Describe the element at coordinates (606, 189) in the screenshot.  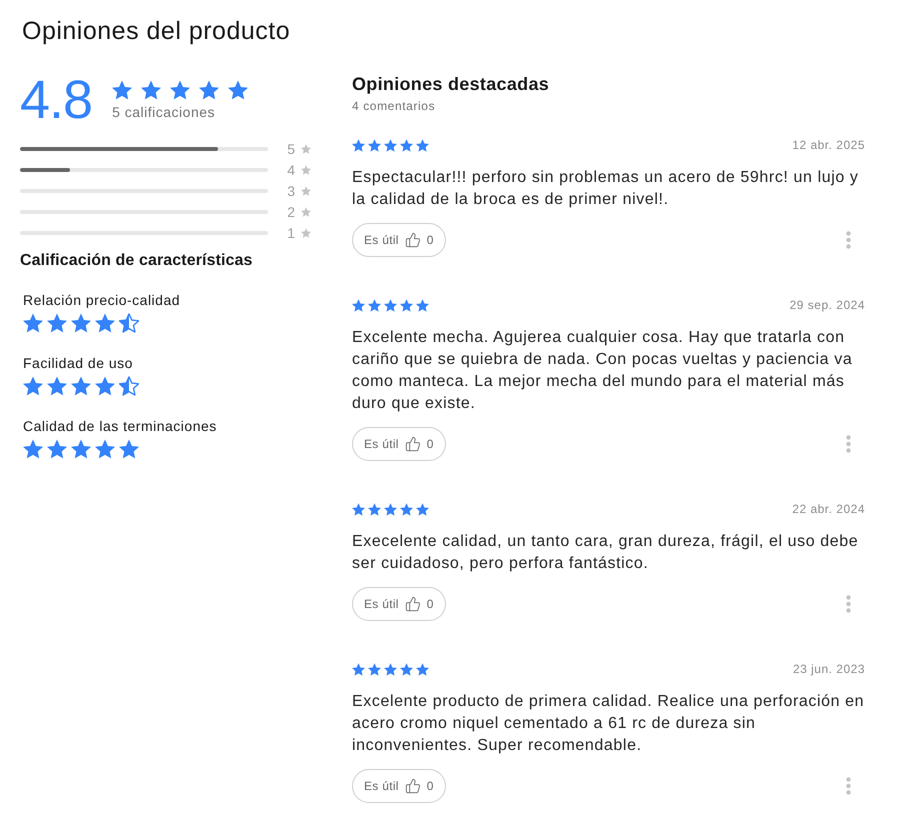
I see `review-text: Espectacular!!! perforo sin problemas un acero de 59hrc! un lujo y la calidad de la broca es de primer nivel!.` at that location.